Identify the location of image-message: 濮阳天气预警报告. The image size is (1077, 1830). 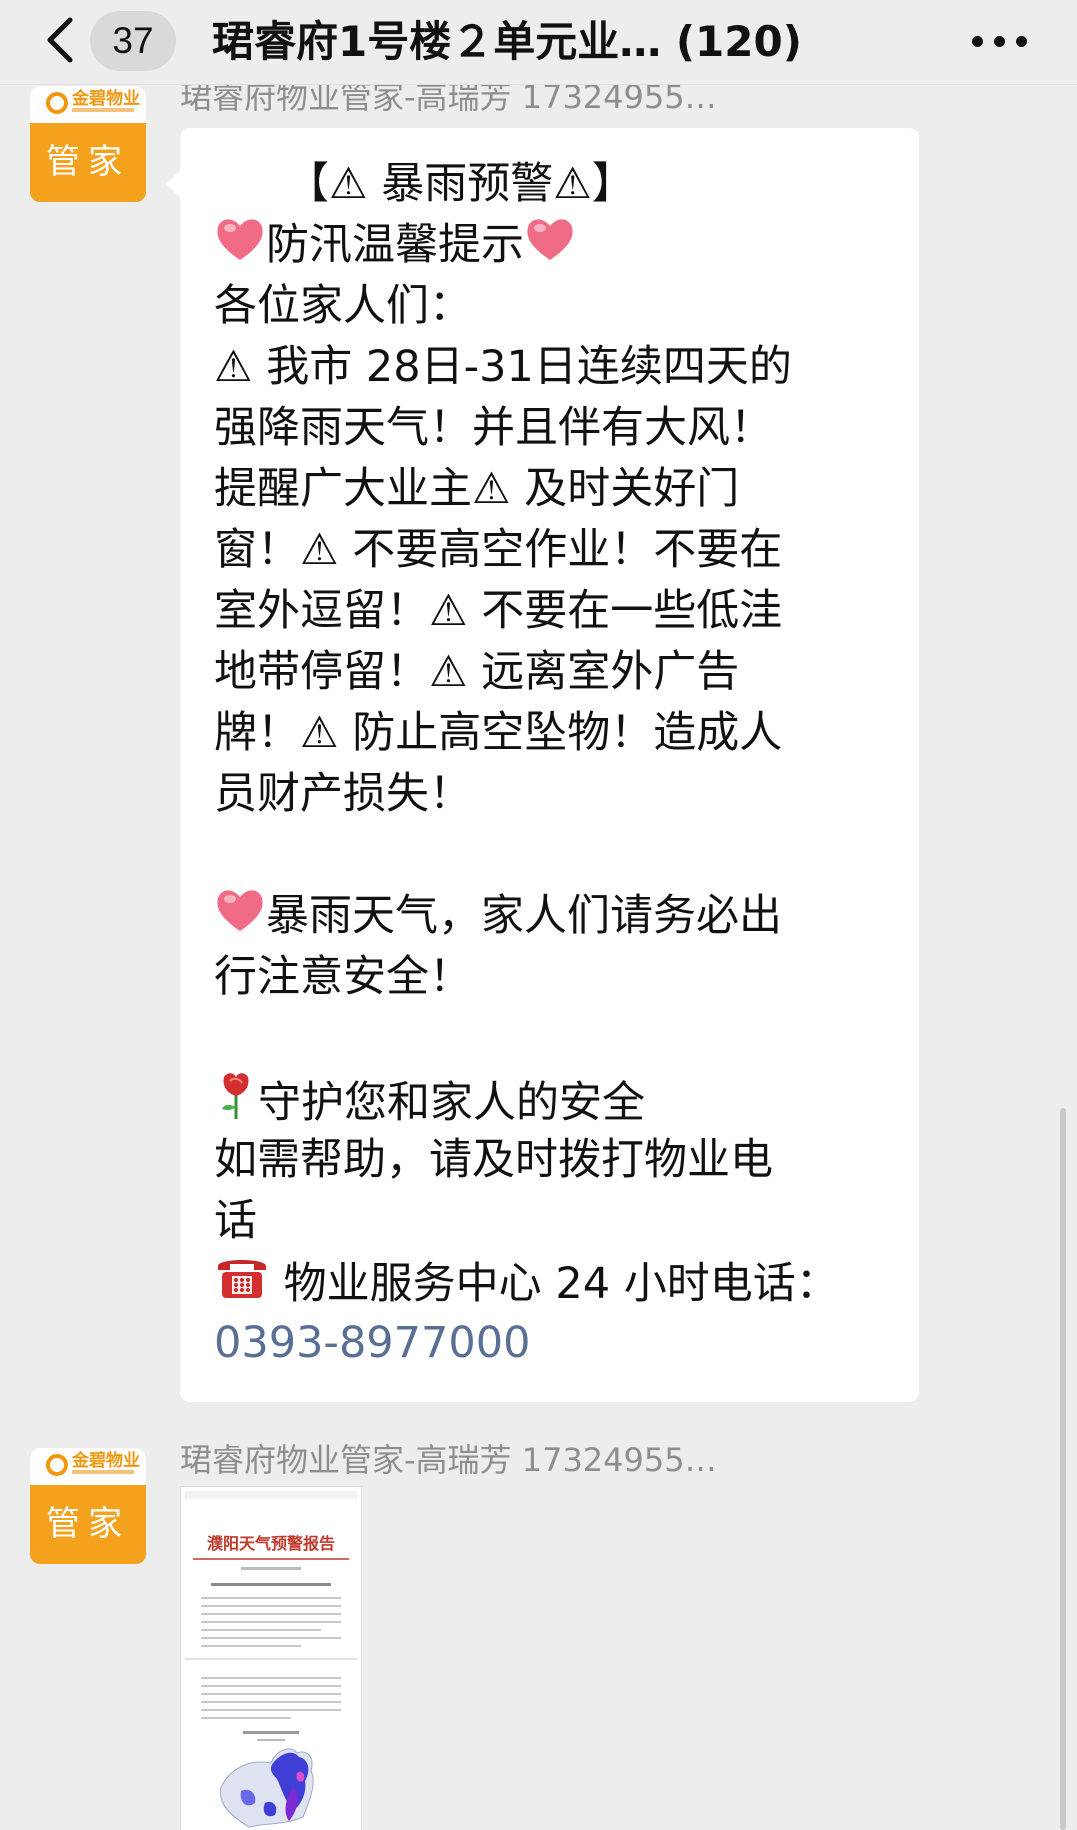
(271, 1658).